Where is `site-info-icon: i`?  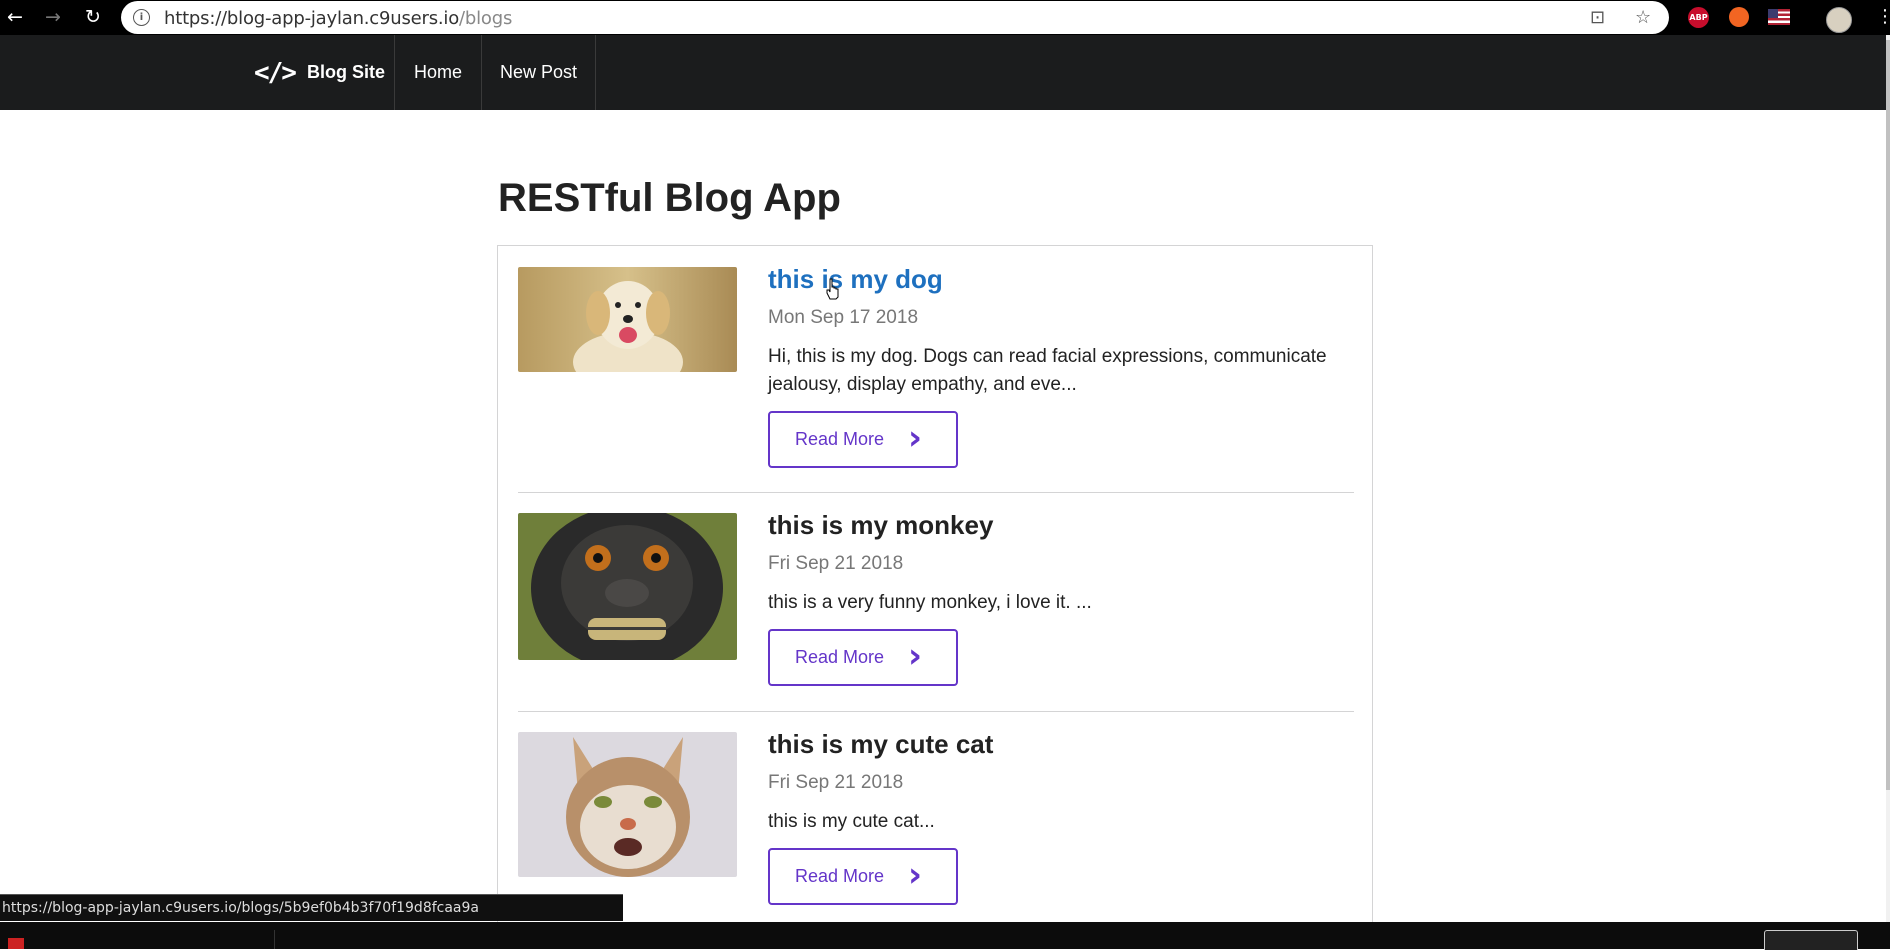 site-info-icon: i is located at coordinates (141, 17).